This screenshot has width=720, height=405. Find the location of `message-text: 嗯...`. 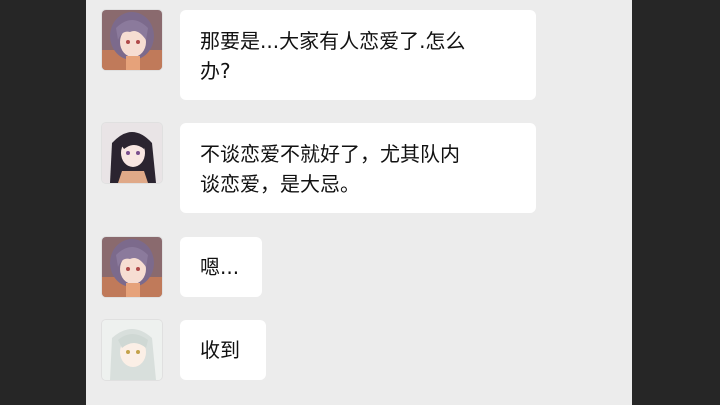

message-text: 嗯... is located at coordinates (220, 267).